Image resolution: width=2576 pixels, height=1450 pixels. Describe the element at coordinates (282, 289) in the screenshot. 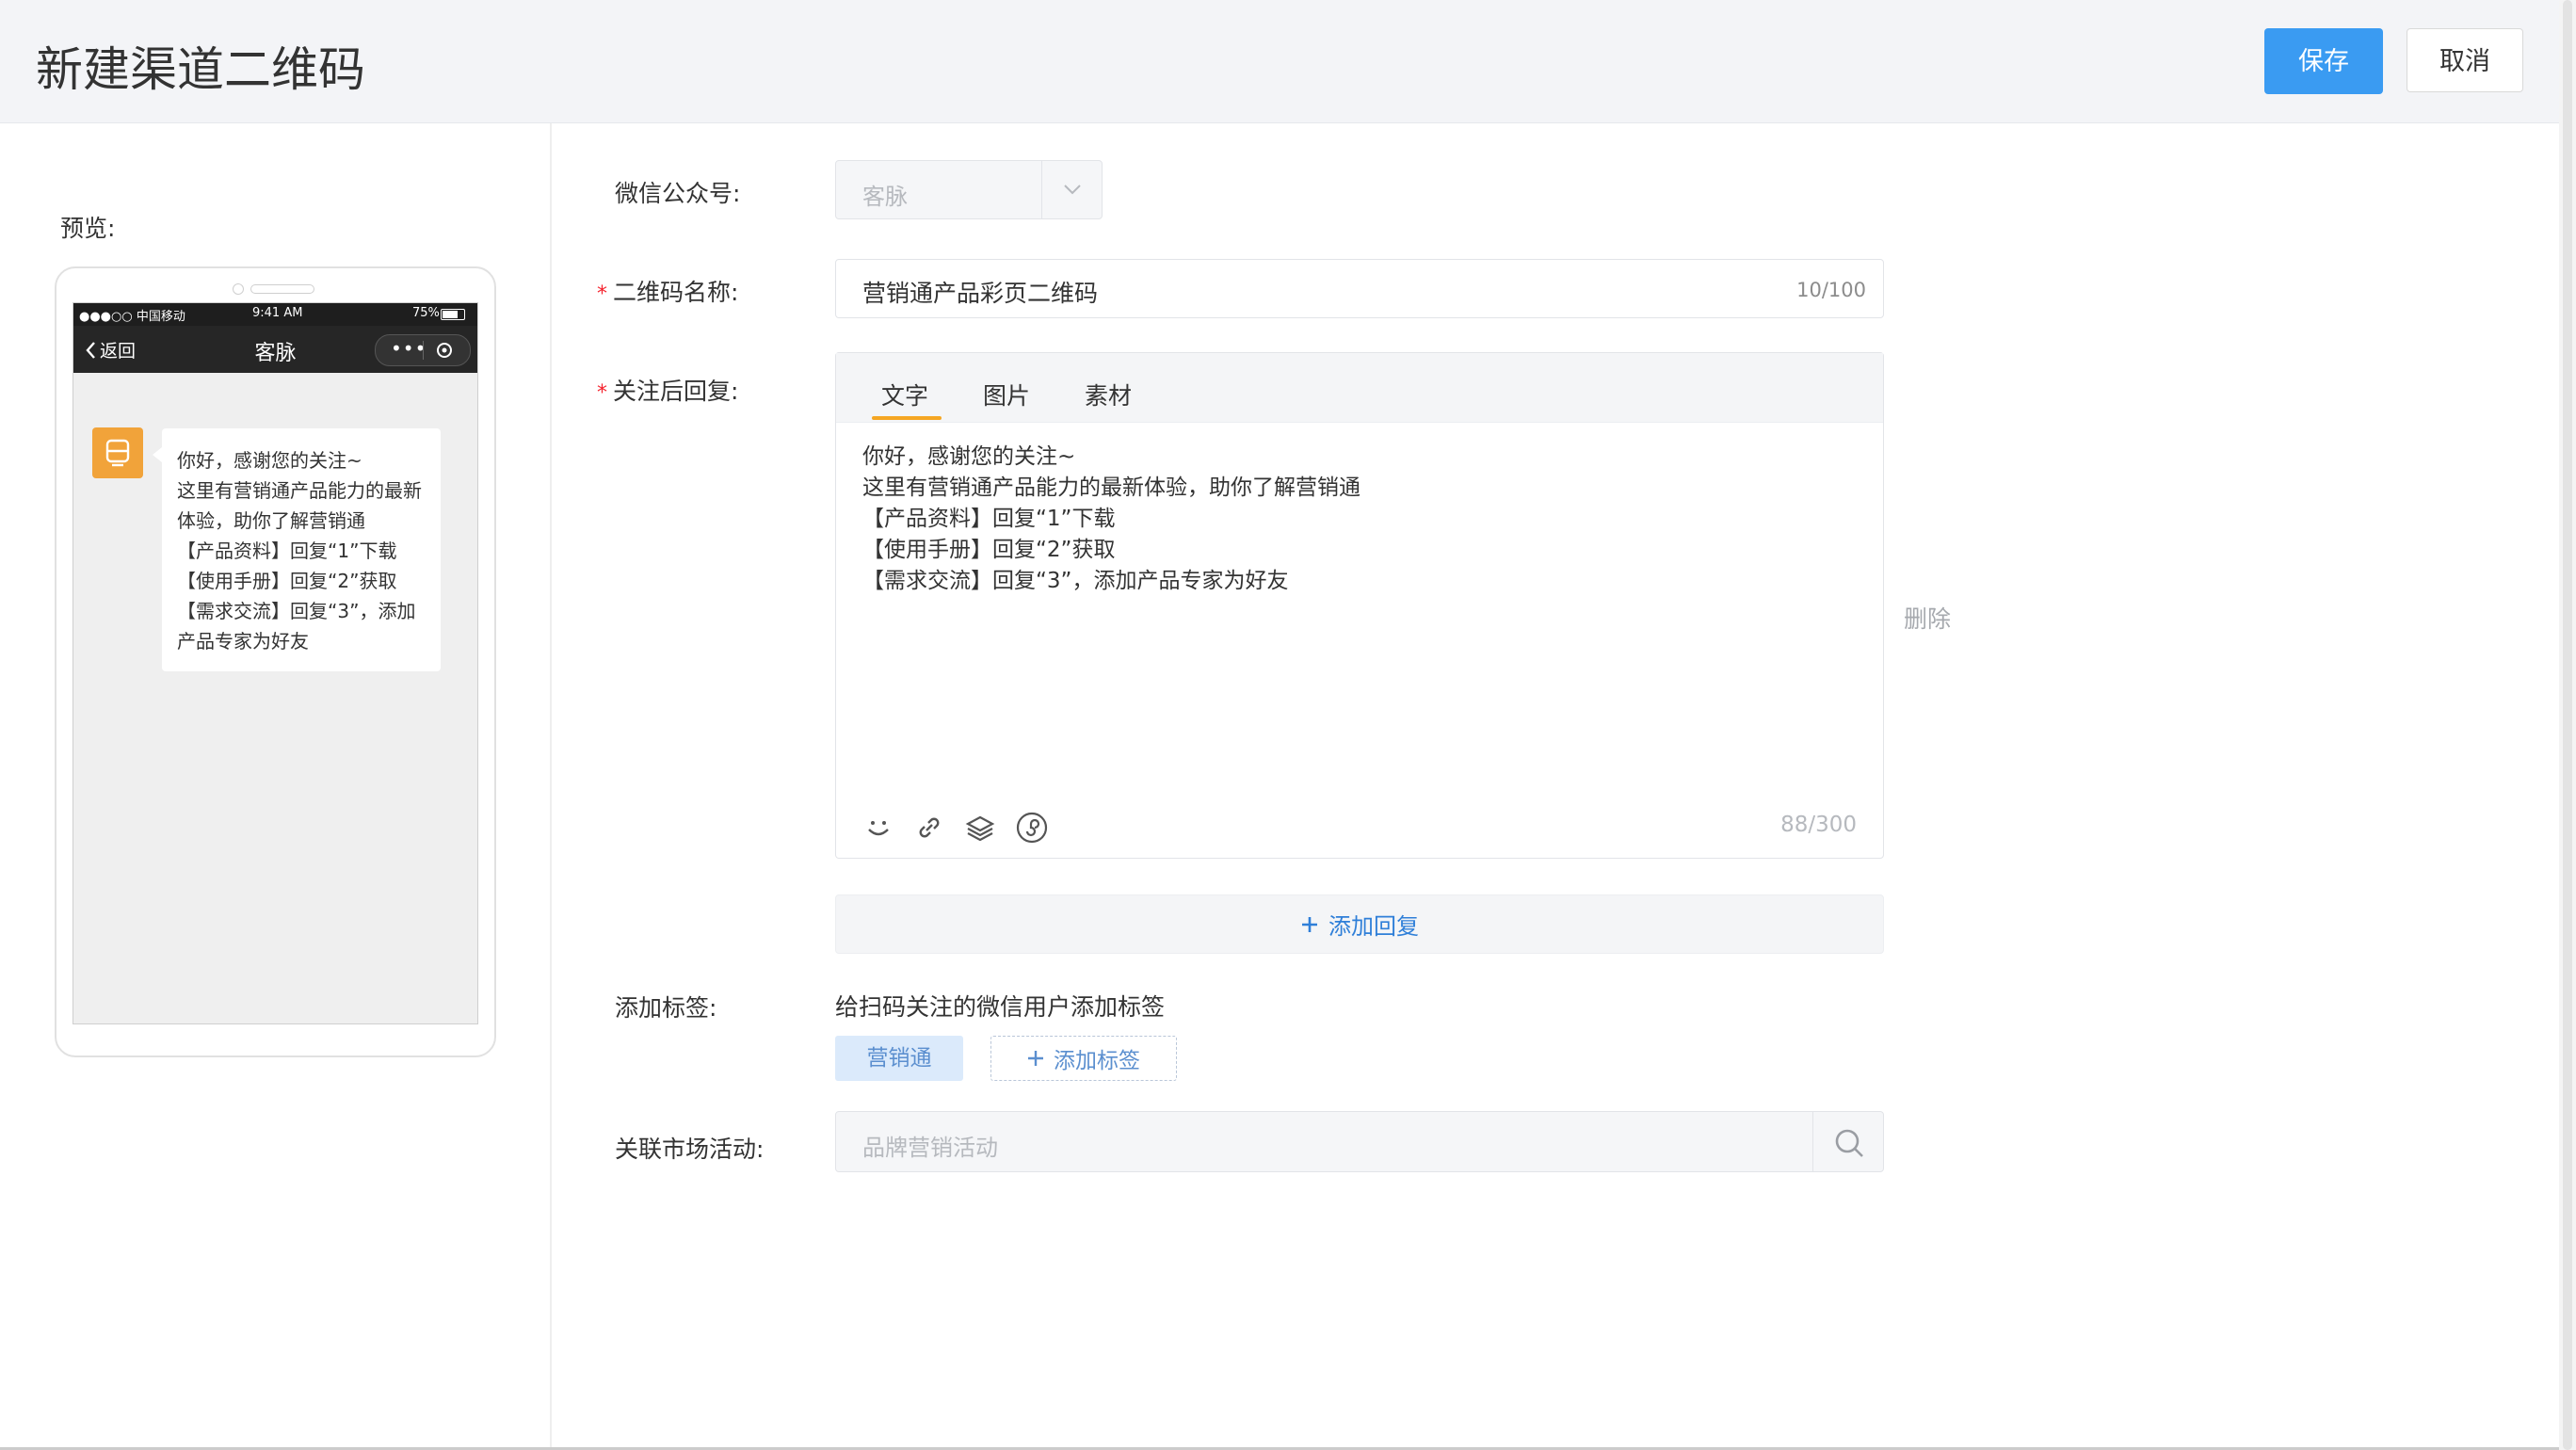

I see `speaker-icon` at that location.